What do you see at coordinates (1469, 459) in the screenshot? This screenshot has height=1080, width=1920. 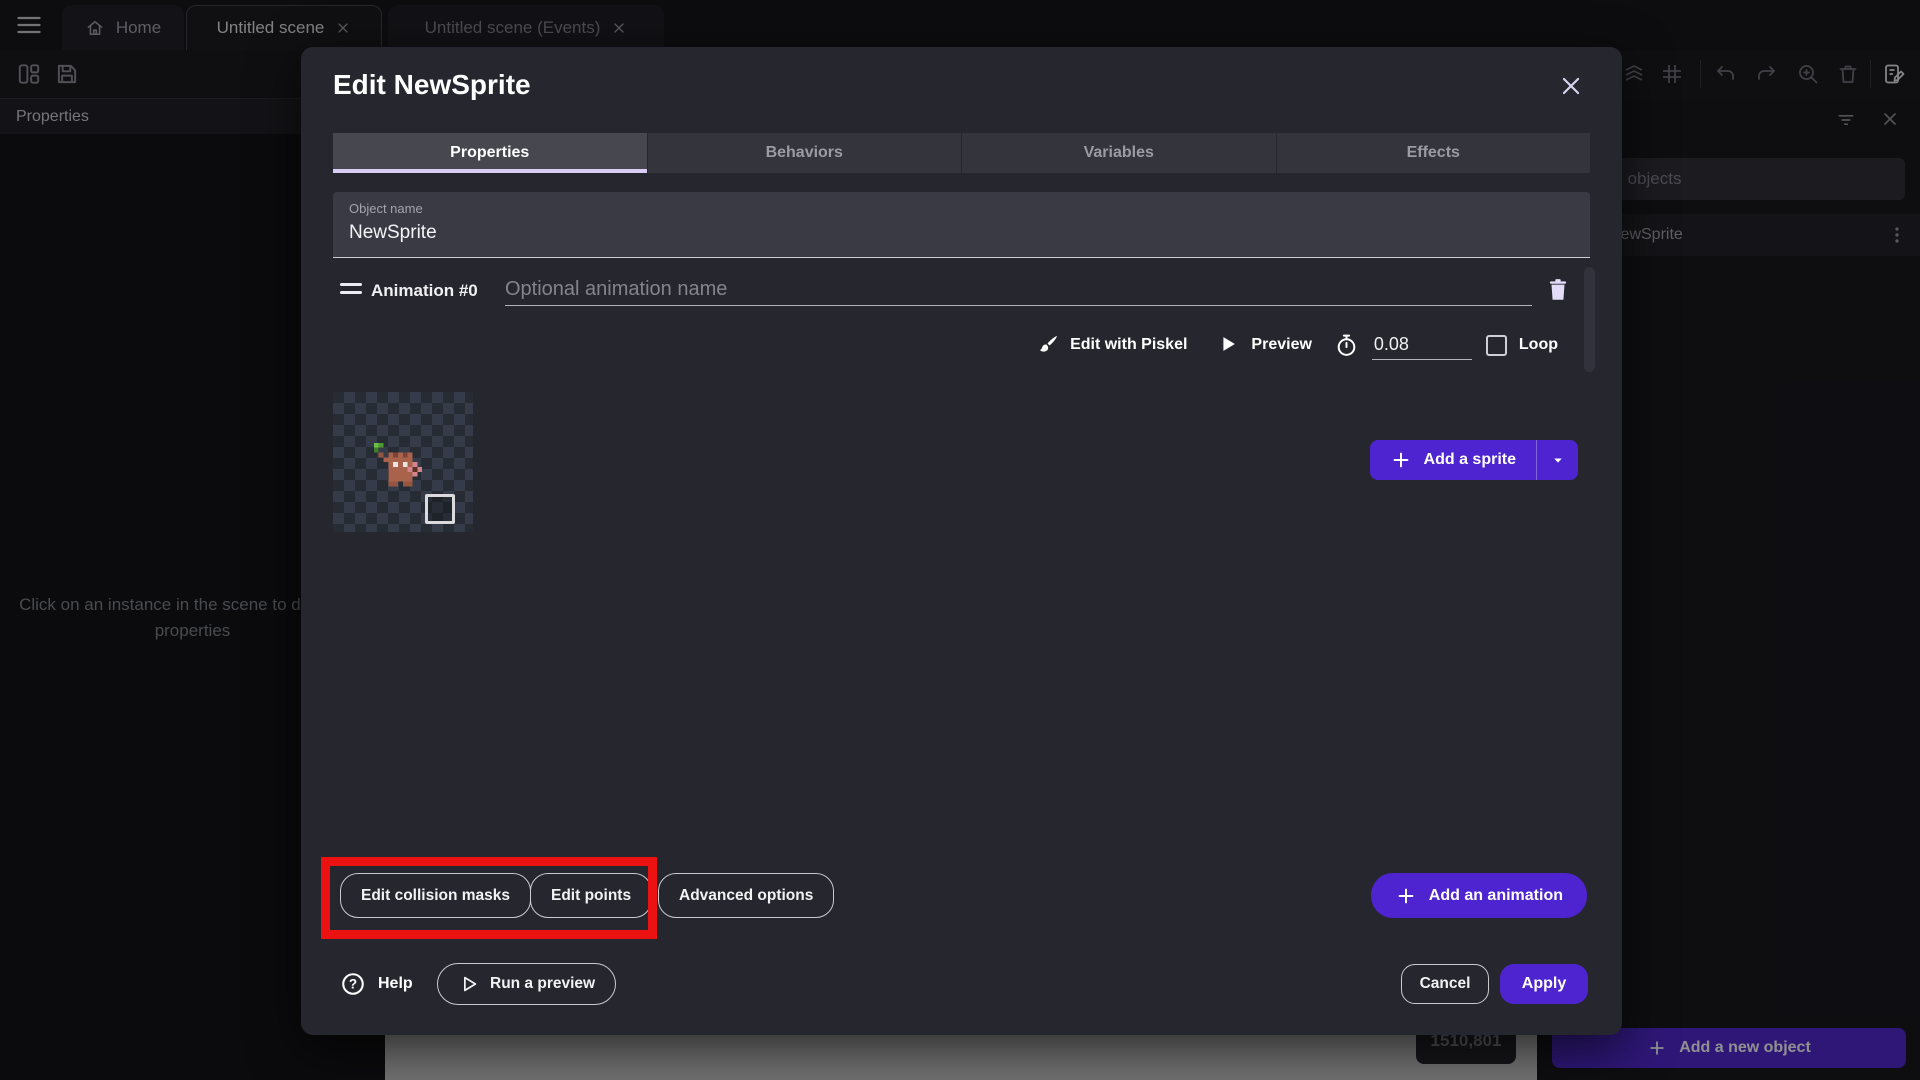 I see `add-sprite-label: Add a sprite` at bounding box center [1469, 459].